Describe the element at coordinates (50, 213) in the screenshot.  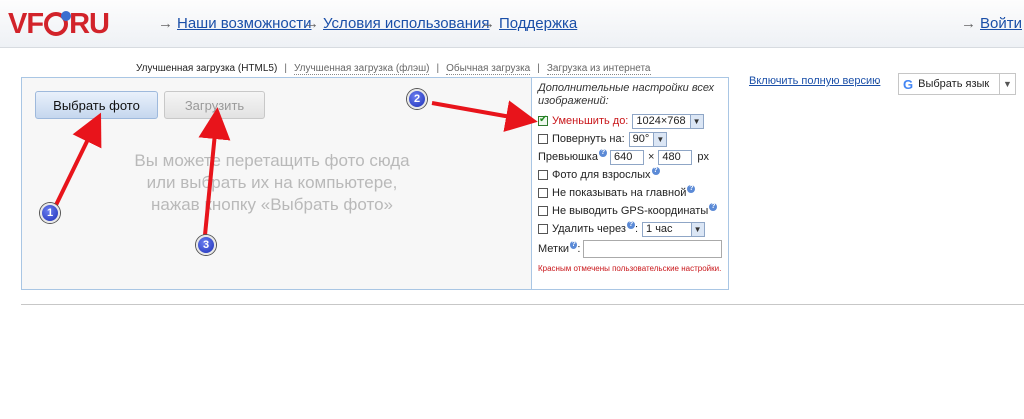
I see `annotation-badge-1: 1` at that location.